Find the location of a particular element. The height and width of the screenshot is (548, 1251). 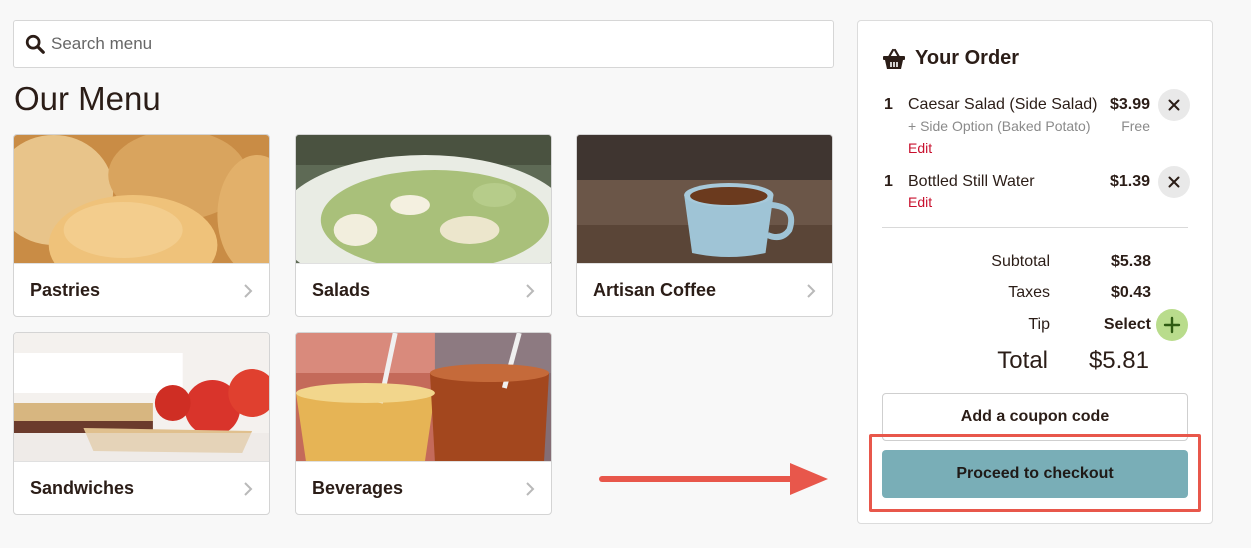

category-card-salads: Salads is located at coordinates (423, 225).